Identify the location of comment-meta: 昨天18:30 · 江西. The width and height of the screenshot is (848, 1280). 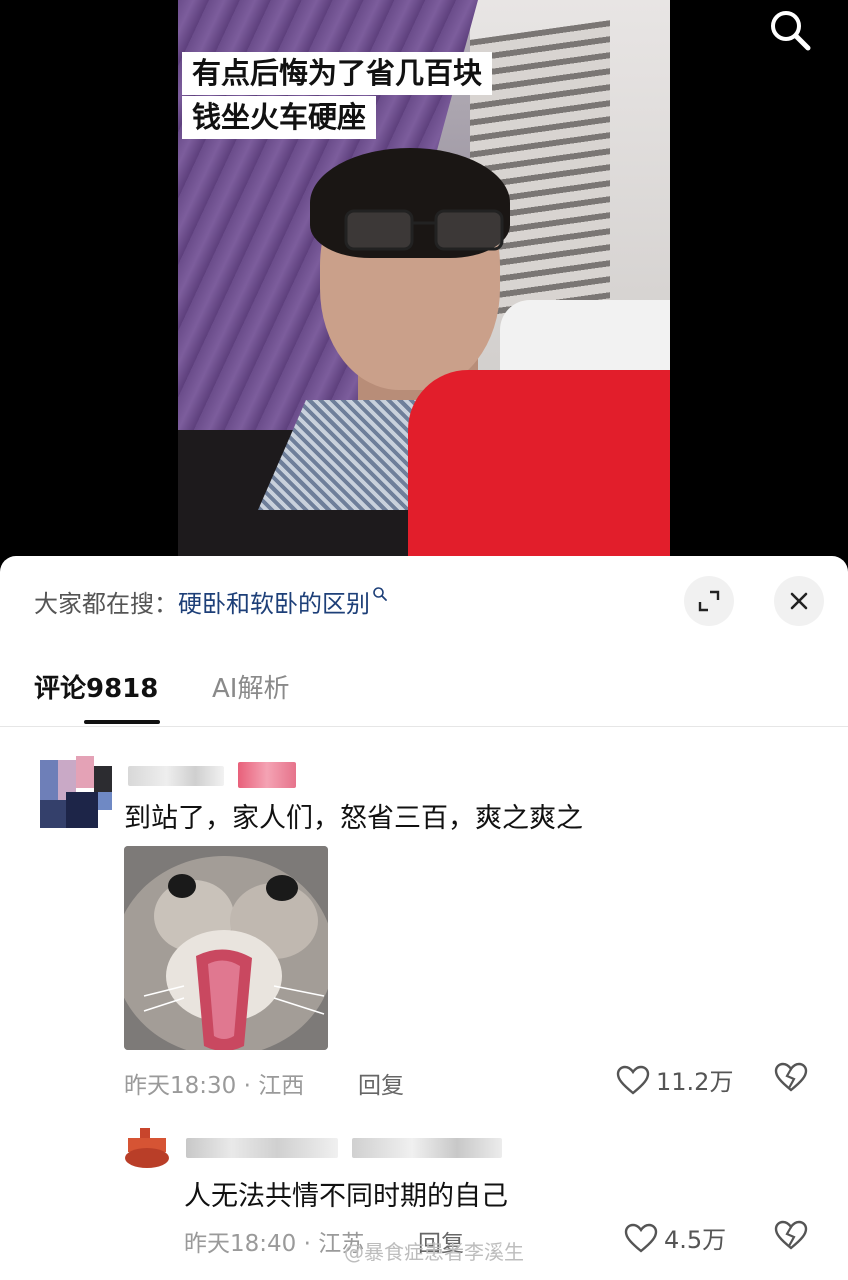
(214, 1083).